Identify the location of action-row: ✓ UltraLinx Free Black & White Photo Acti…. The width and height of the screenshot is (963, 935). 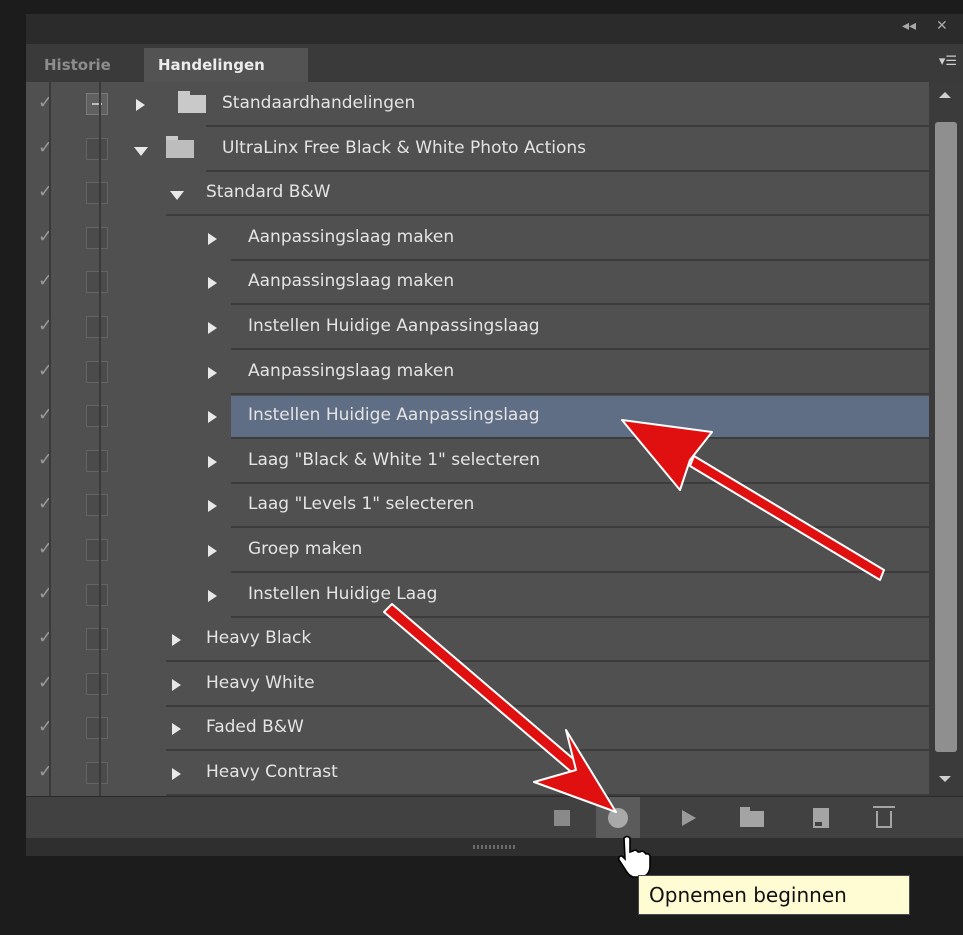
(477, 149).